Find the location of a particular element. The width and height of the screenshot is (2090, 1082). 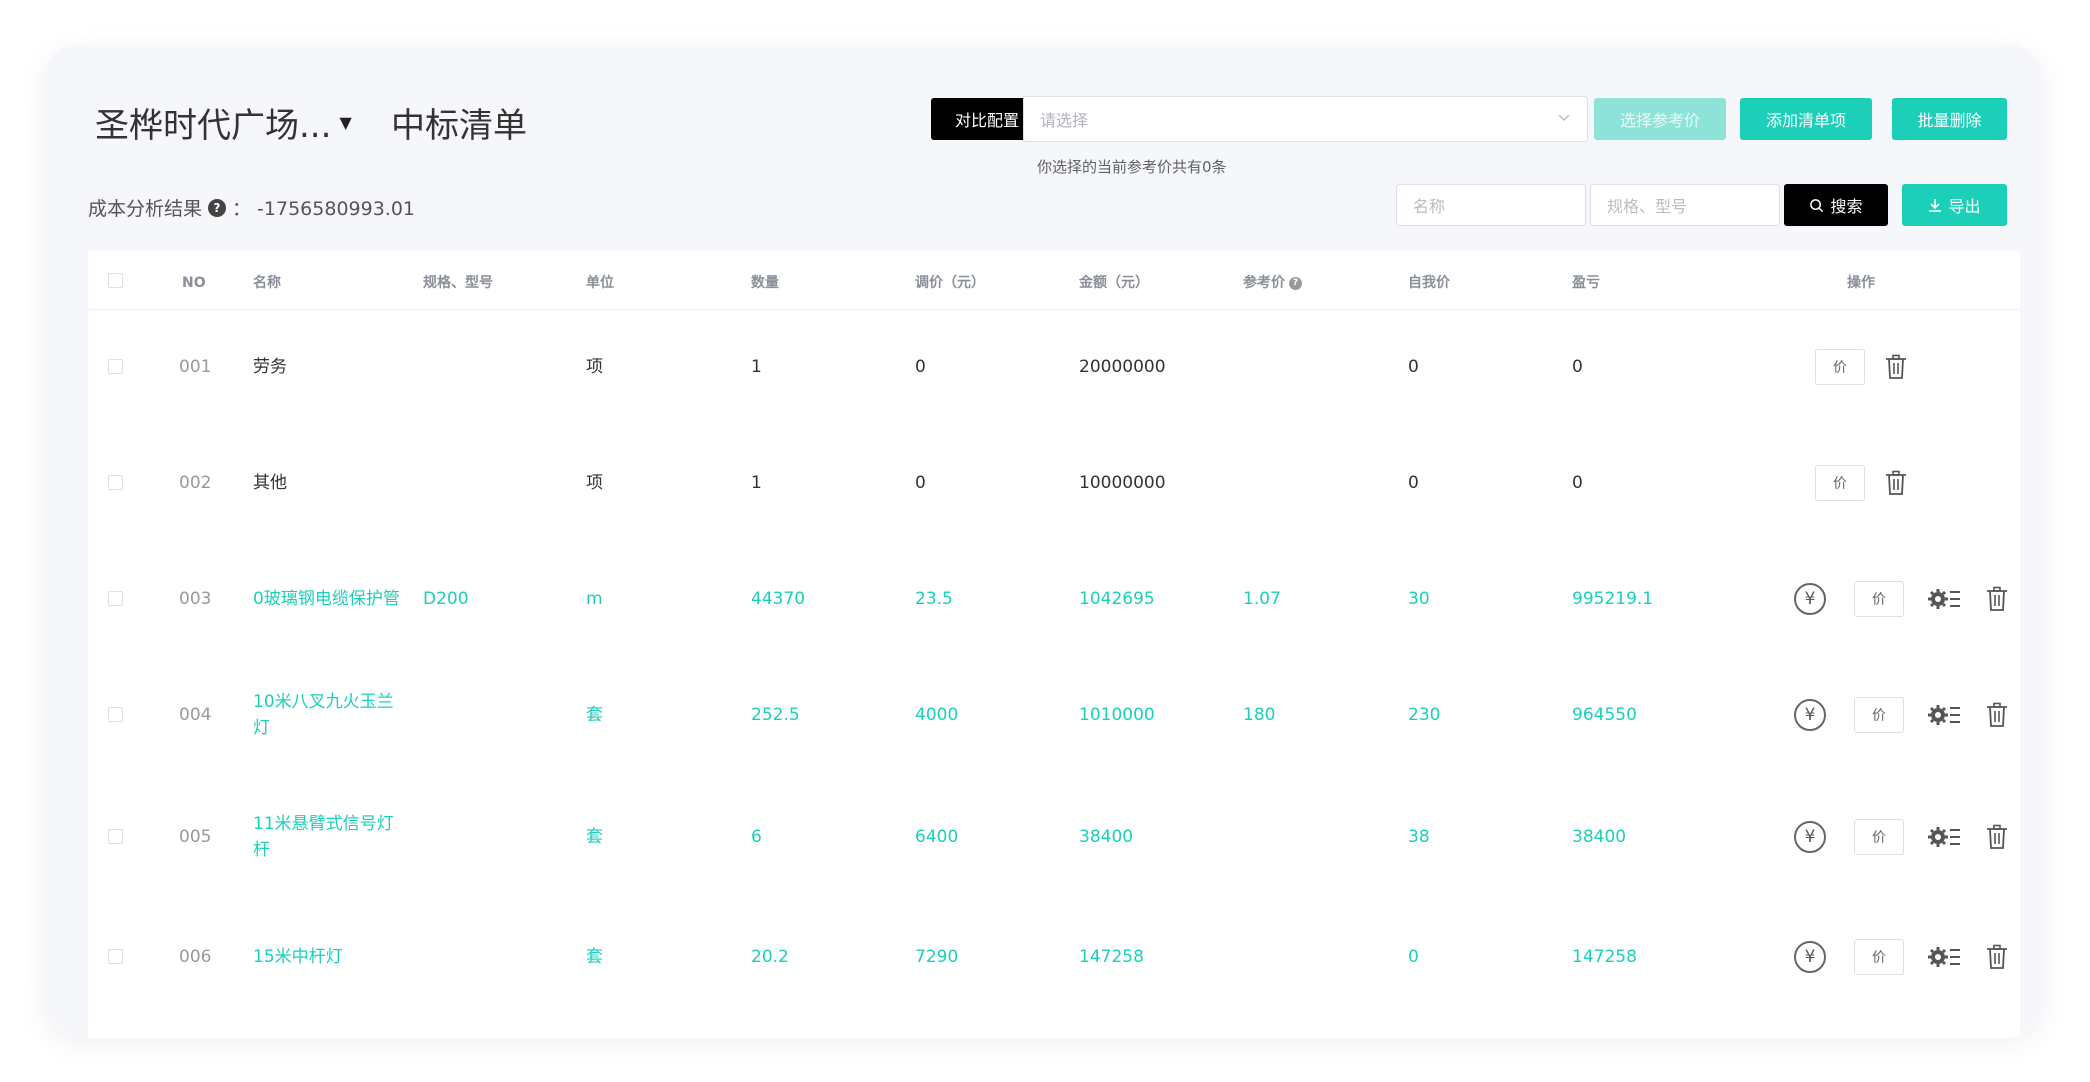

add-item-button: 添加清单项 is located at coordinates (1806, 119).